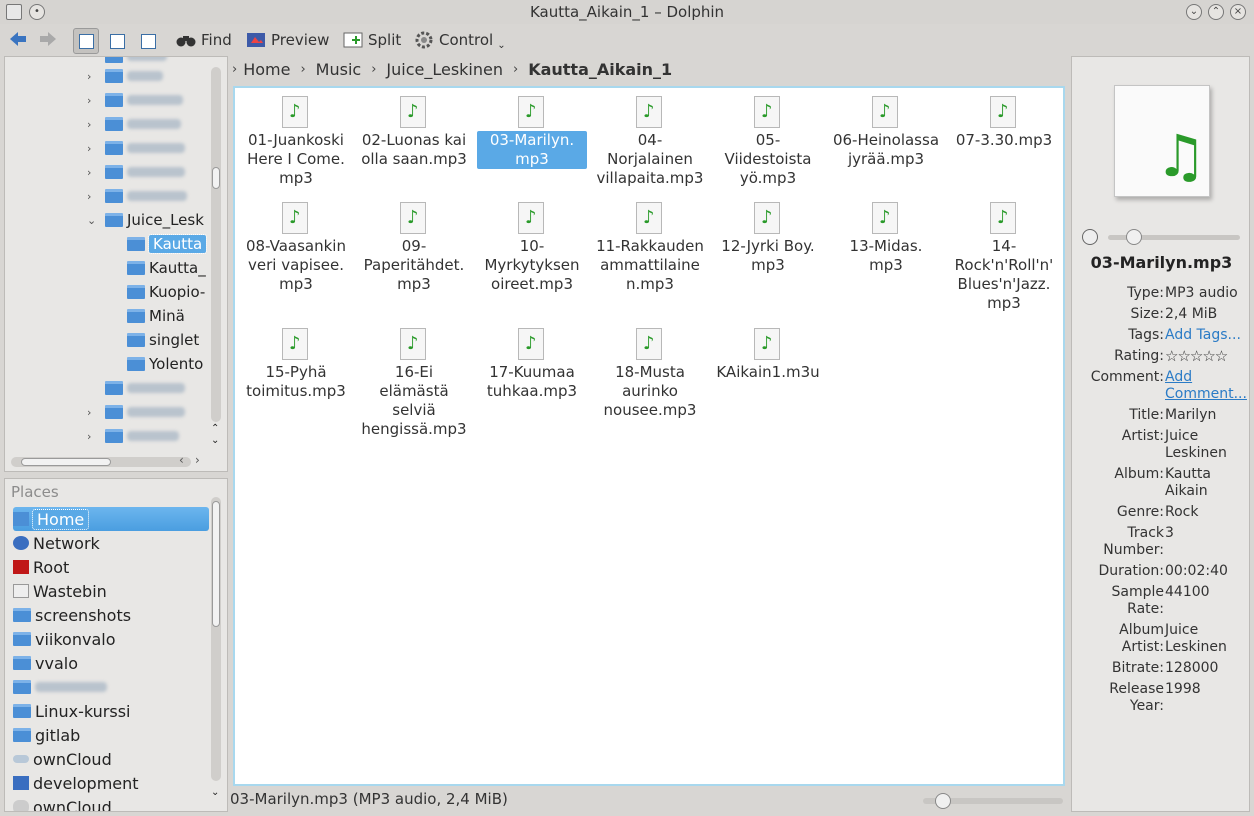 This screenshot has width=1254, height=816. Describe the element at coordinates (460, 40) in the screenshot. I see `control-menu-button: Control ⌄` at that location.